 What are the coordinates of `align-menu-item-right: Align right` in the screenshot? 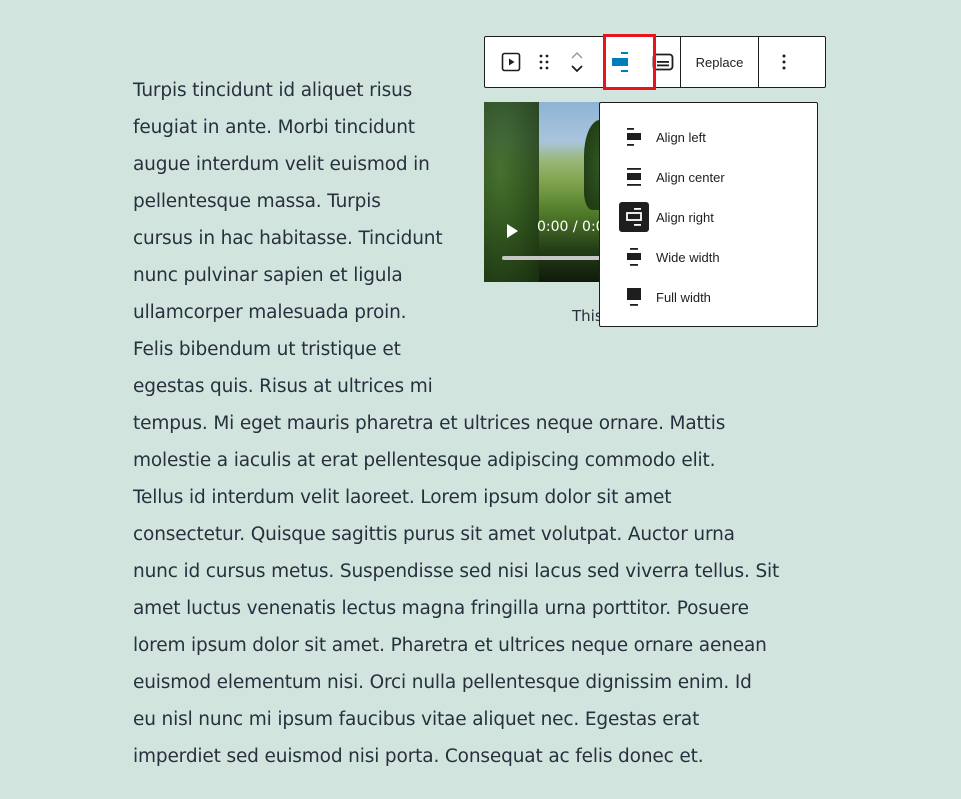 It's located at (708, 217).